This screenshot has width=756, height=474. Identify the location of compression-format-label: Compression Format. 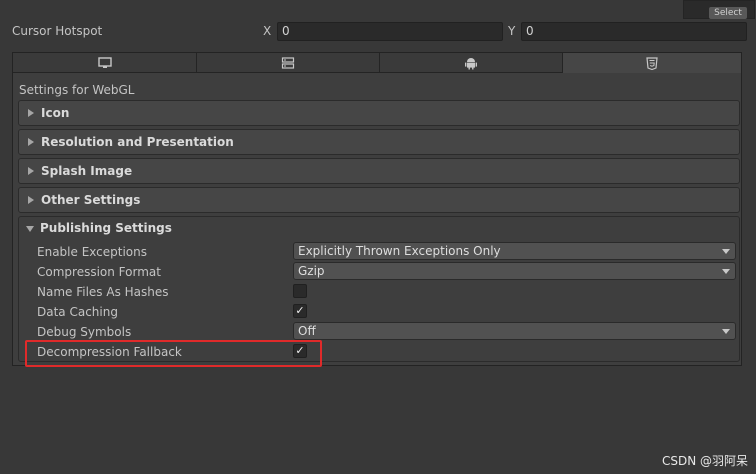
(99, 272).